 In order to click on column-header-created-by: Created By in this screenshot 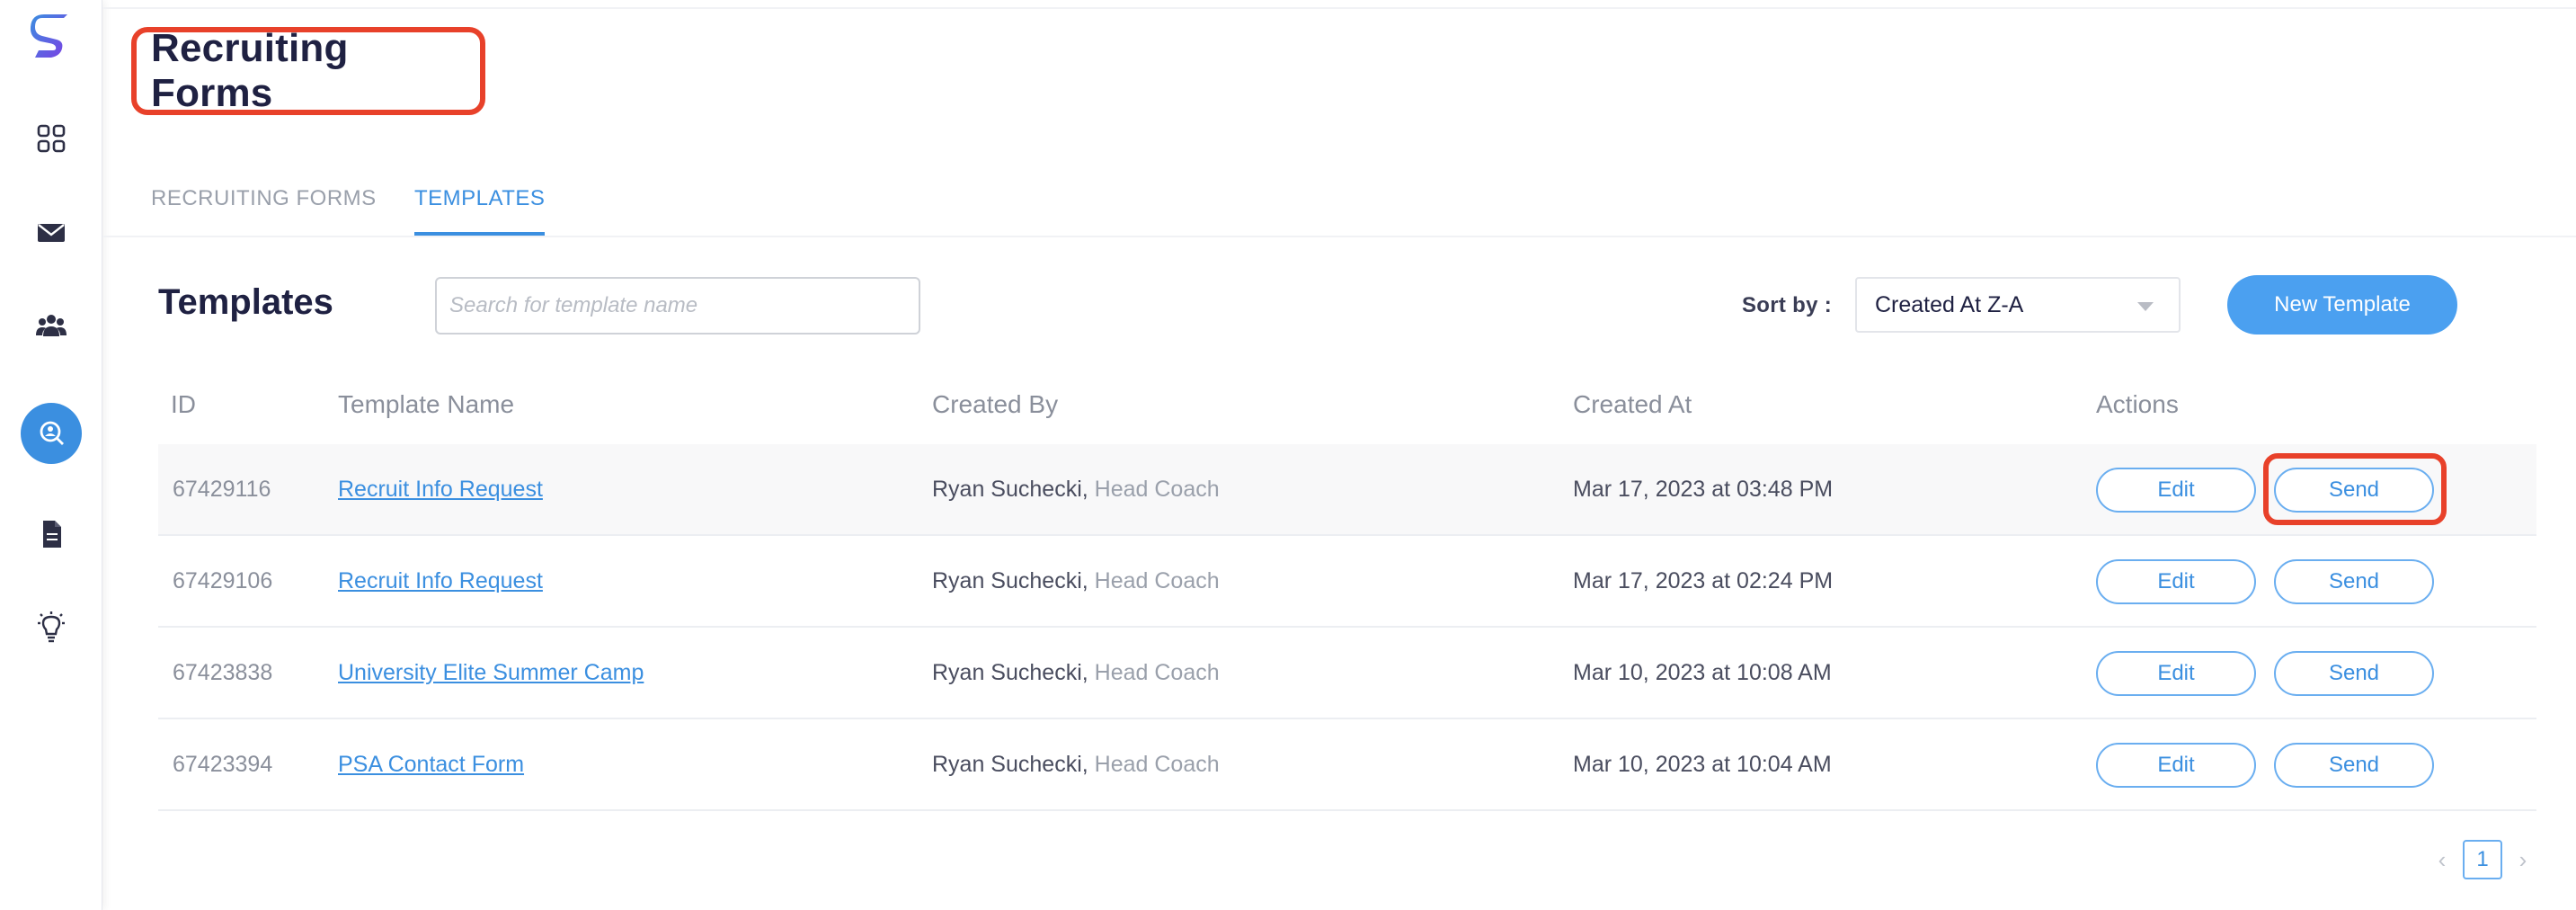, I will do `click(995, 404)`.